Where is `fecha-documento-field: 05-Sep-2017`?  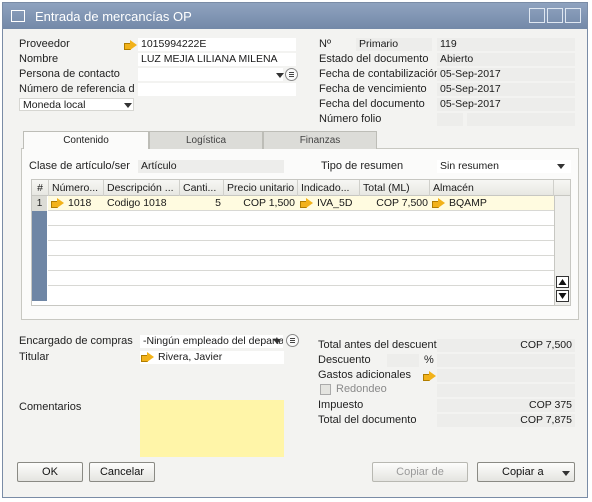 fecha-documento-field: 05-Sep-2017 is located at coordinates (506, 104).